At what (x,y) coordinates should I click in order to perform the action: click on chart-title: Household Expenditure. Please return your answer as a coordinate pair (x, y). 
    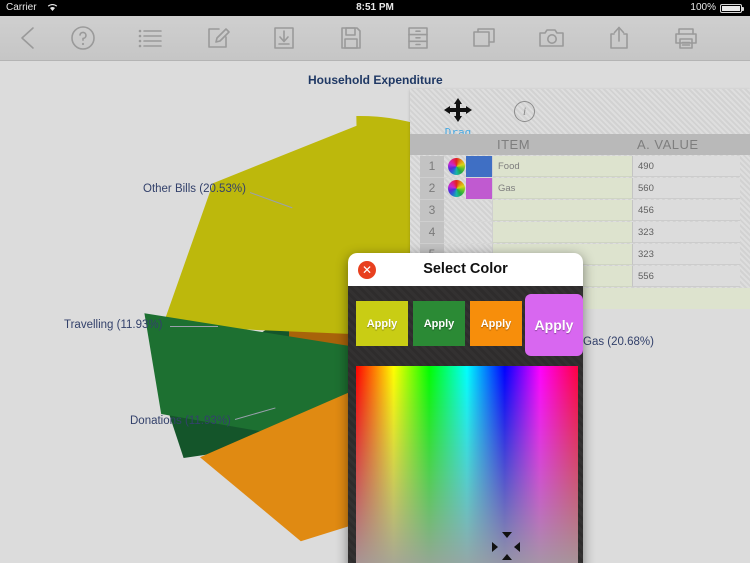
    Looking at the image, I should click on (375, 80).